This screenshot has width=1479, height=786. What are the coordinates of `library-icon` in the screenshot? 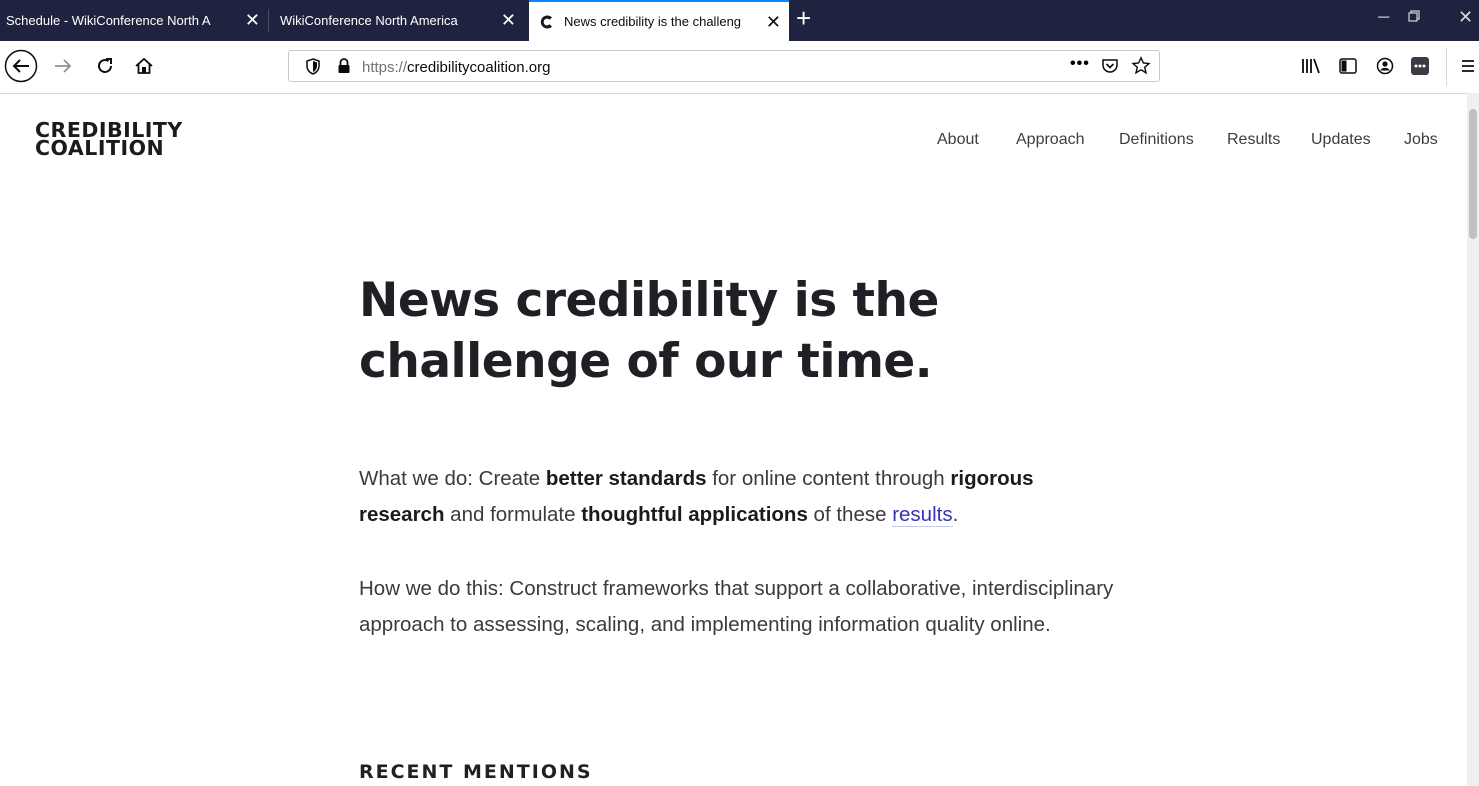 It's located at (1311, 68).